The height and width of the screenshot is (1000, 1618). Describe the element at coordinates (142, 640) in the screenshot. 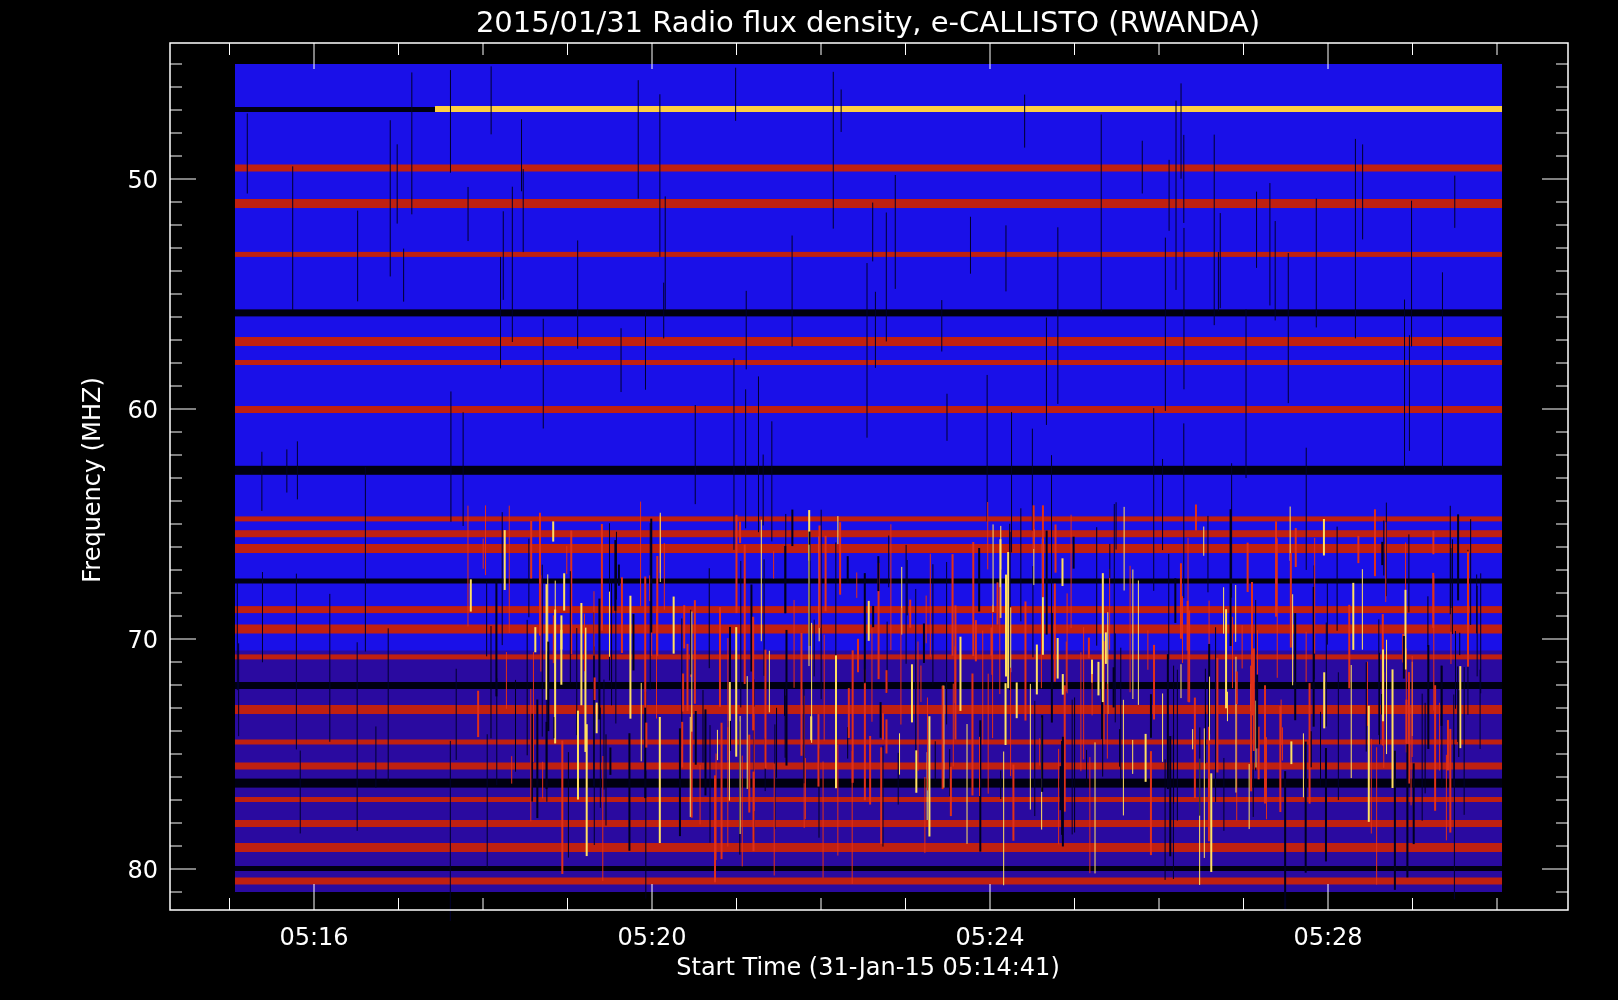

I see `y-tick-label: 70` at that location.